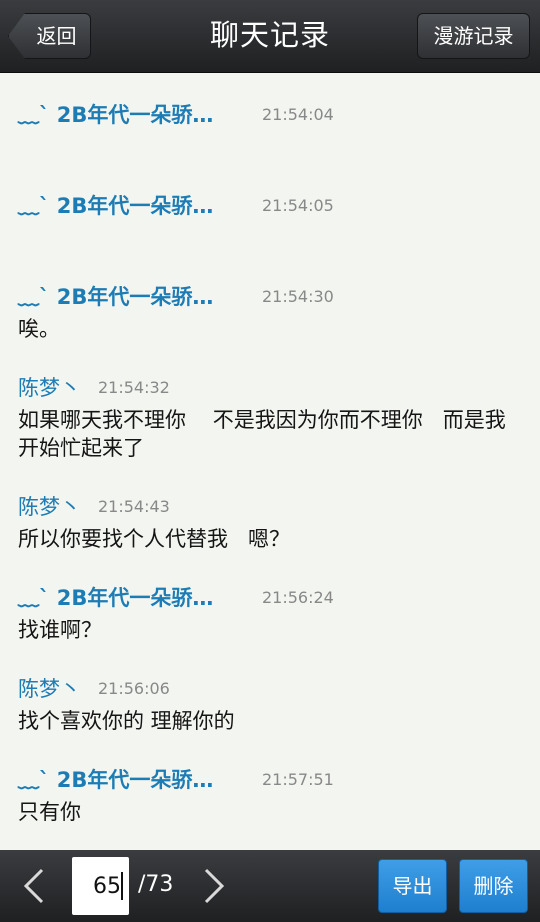  What do you see at coordinates (126, 721) in the screenshot?
I see `message-text: 找个喜欢你的 理解你的` at bounding box center [126, 721].